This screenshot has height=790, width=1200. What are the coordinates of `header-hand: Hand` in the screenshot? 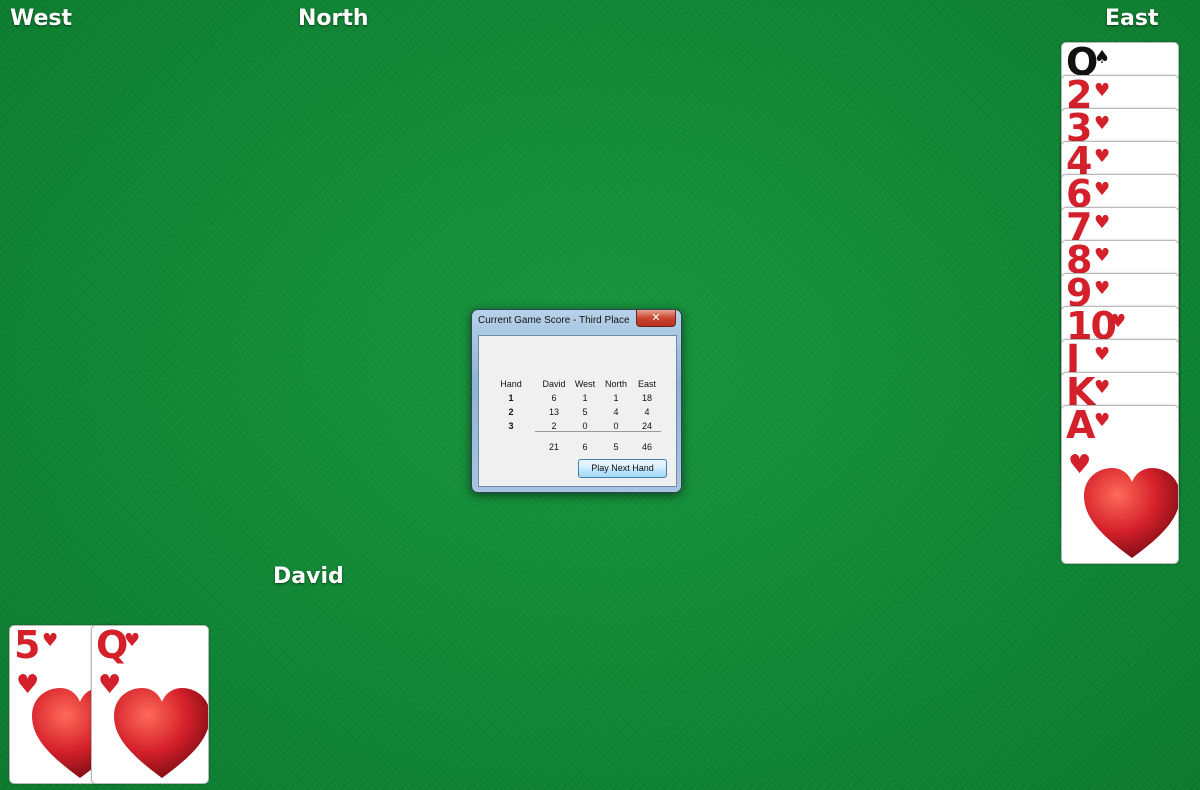 It's located at (511, 384).